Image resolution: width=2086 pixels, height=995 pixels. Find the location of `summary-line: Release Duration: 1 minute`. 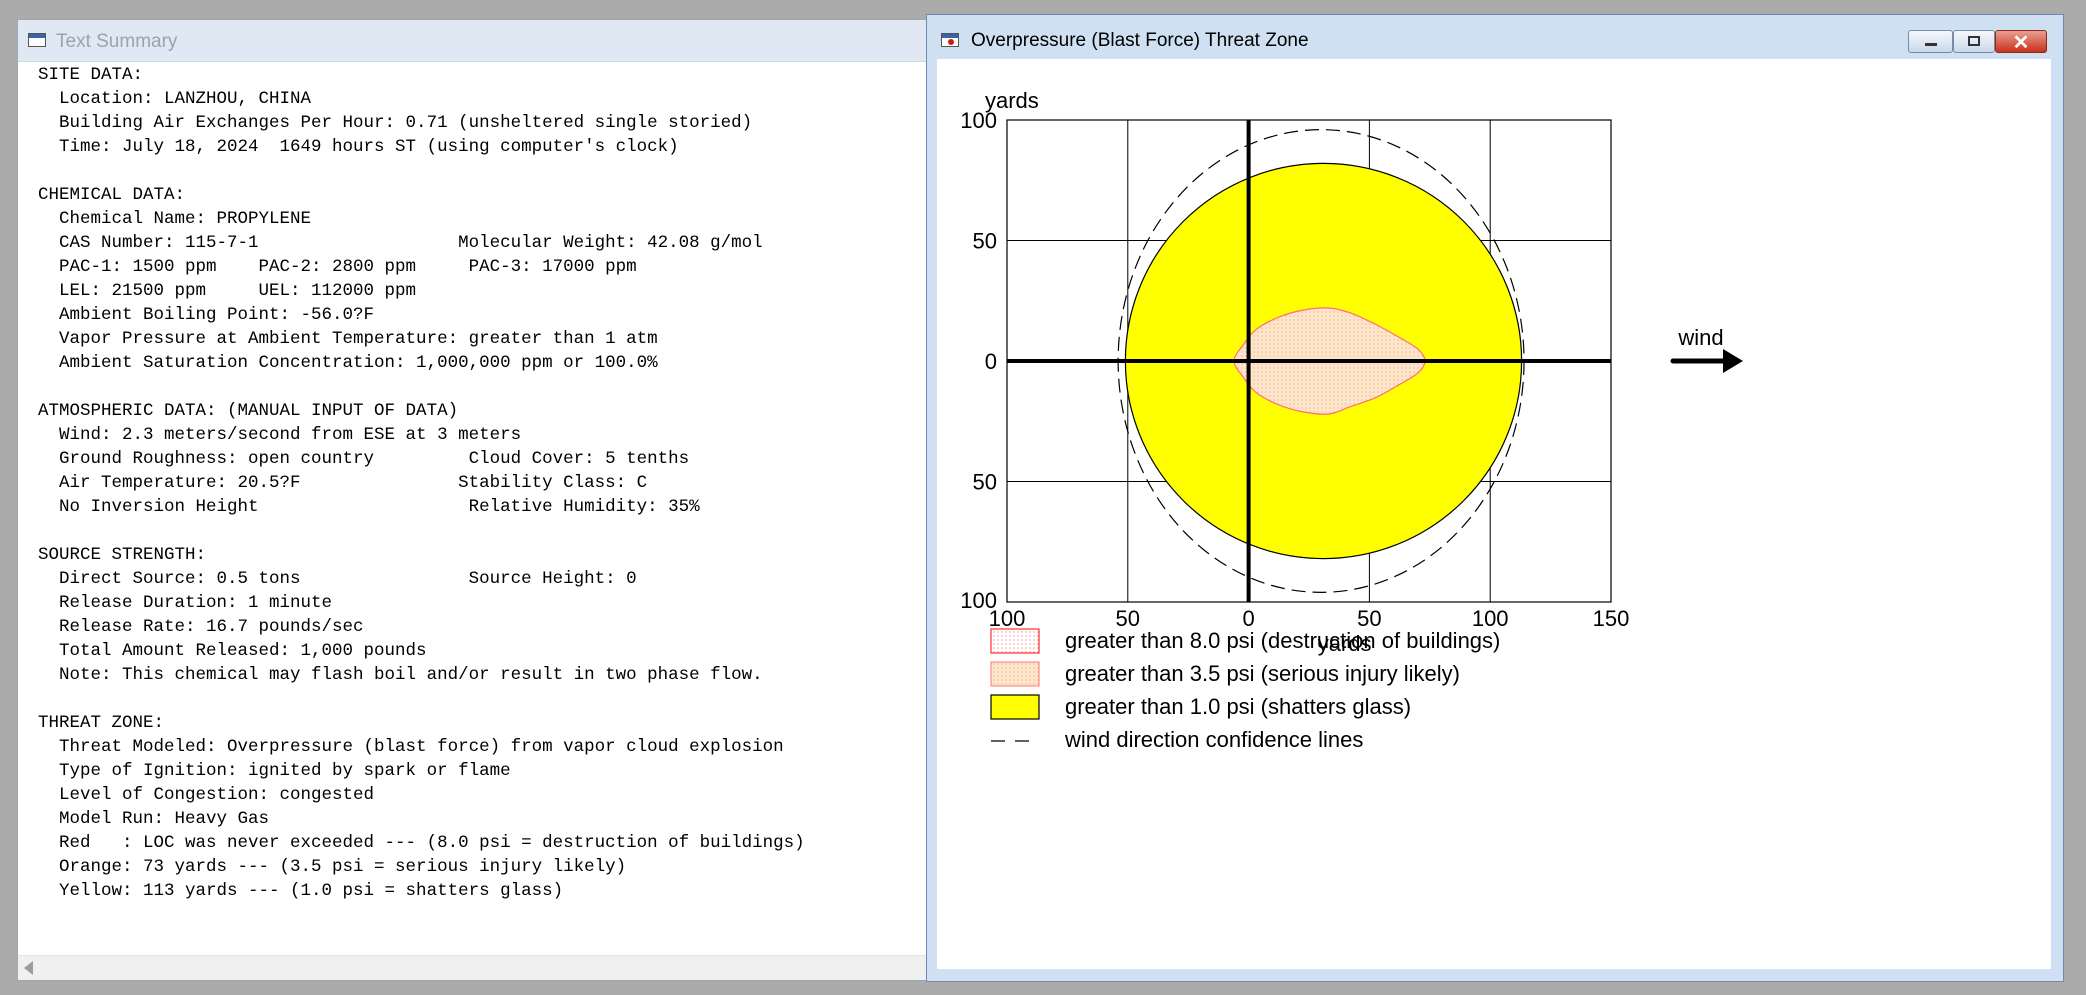

summary-line: Release Duration: 1 minute is located at coordinates (185, 603).